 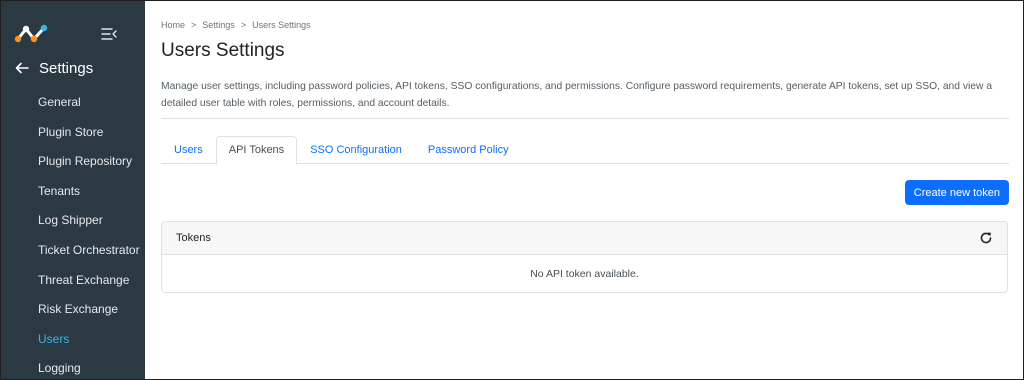 What do you see at coordinates (193, 238) in the screenshot?
I see `tokens-card-title: Tokens` at bounding box center [193, 238].